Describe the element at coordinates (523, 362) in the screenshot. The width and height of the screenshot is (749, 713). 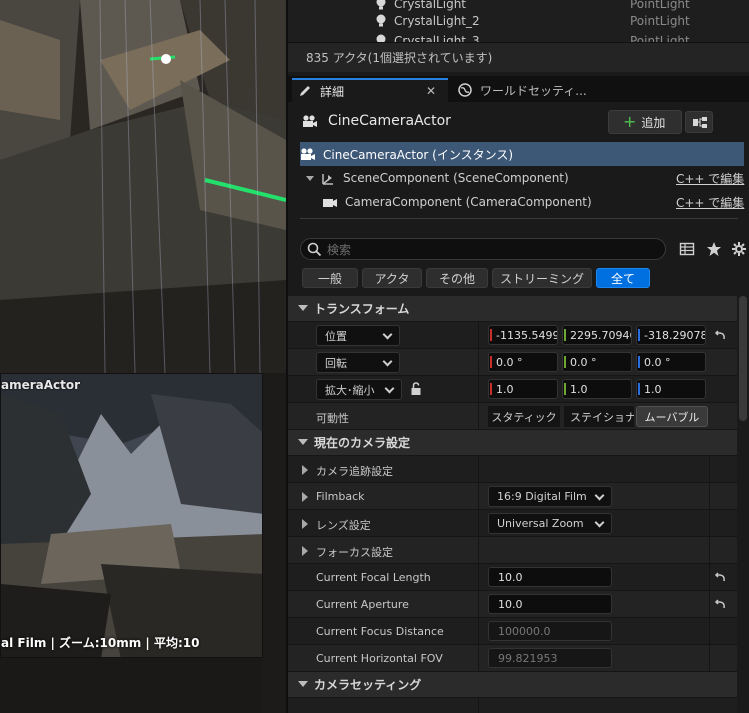
I see `rotation-x-input: 0.0 °` at that location.